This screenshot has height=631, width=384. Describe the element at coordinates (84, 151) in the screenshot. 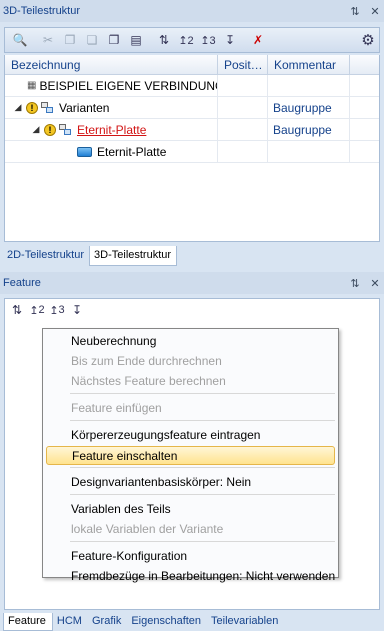

I see `solid-body-icon` at that location.